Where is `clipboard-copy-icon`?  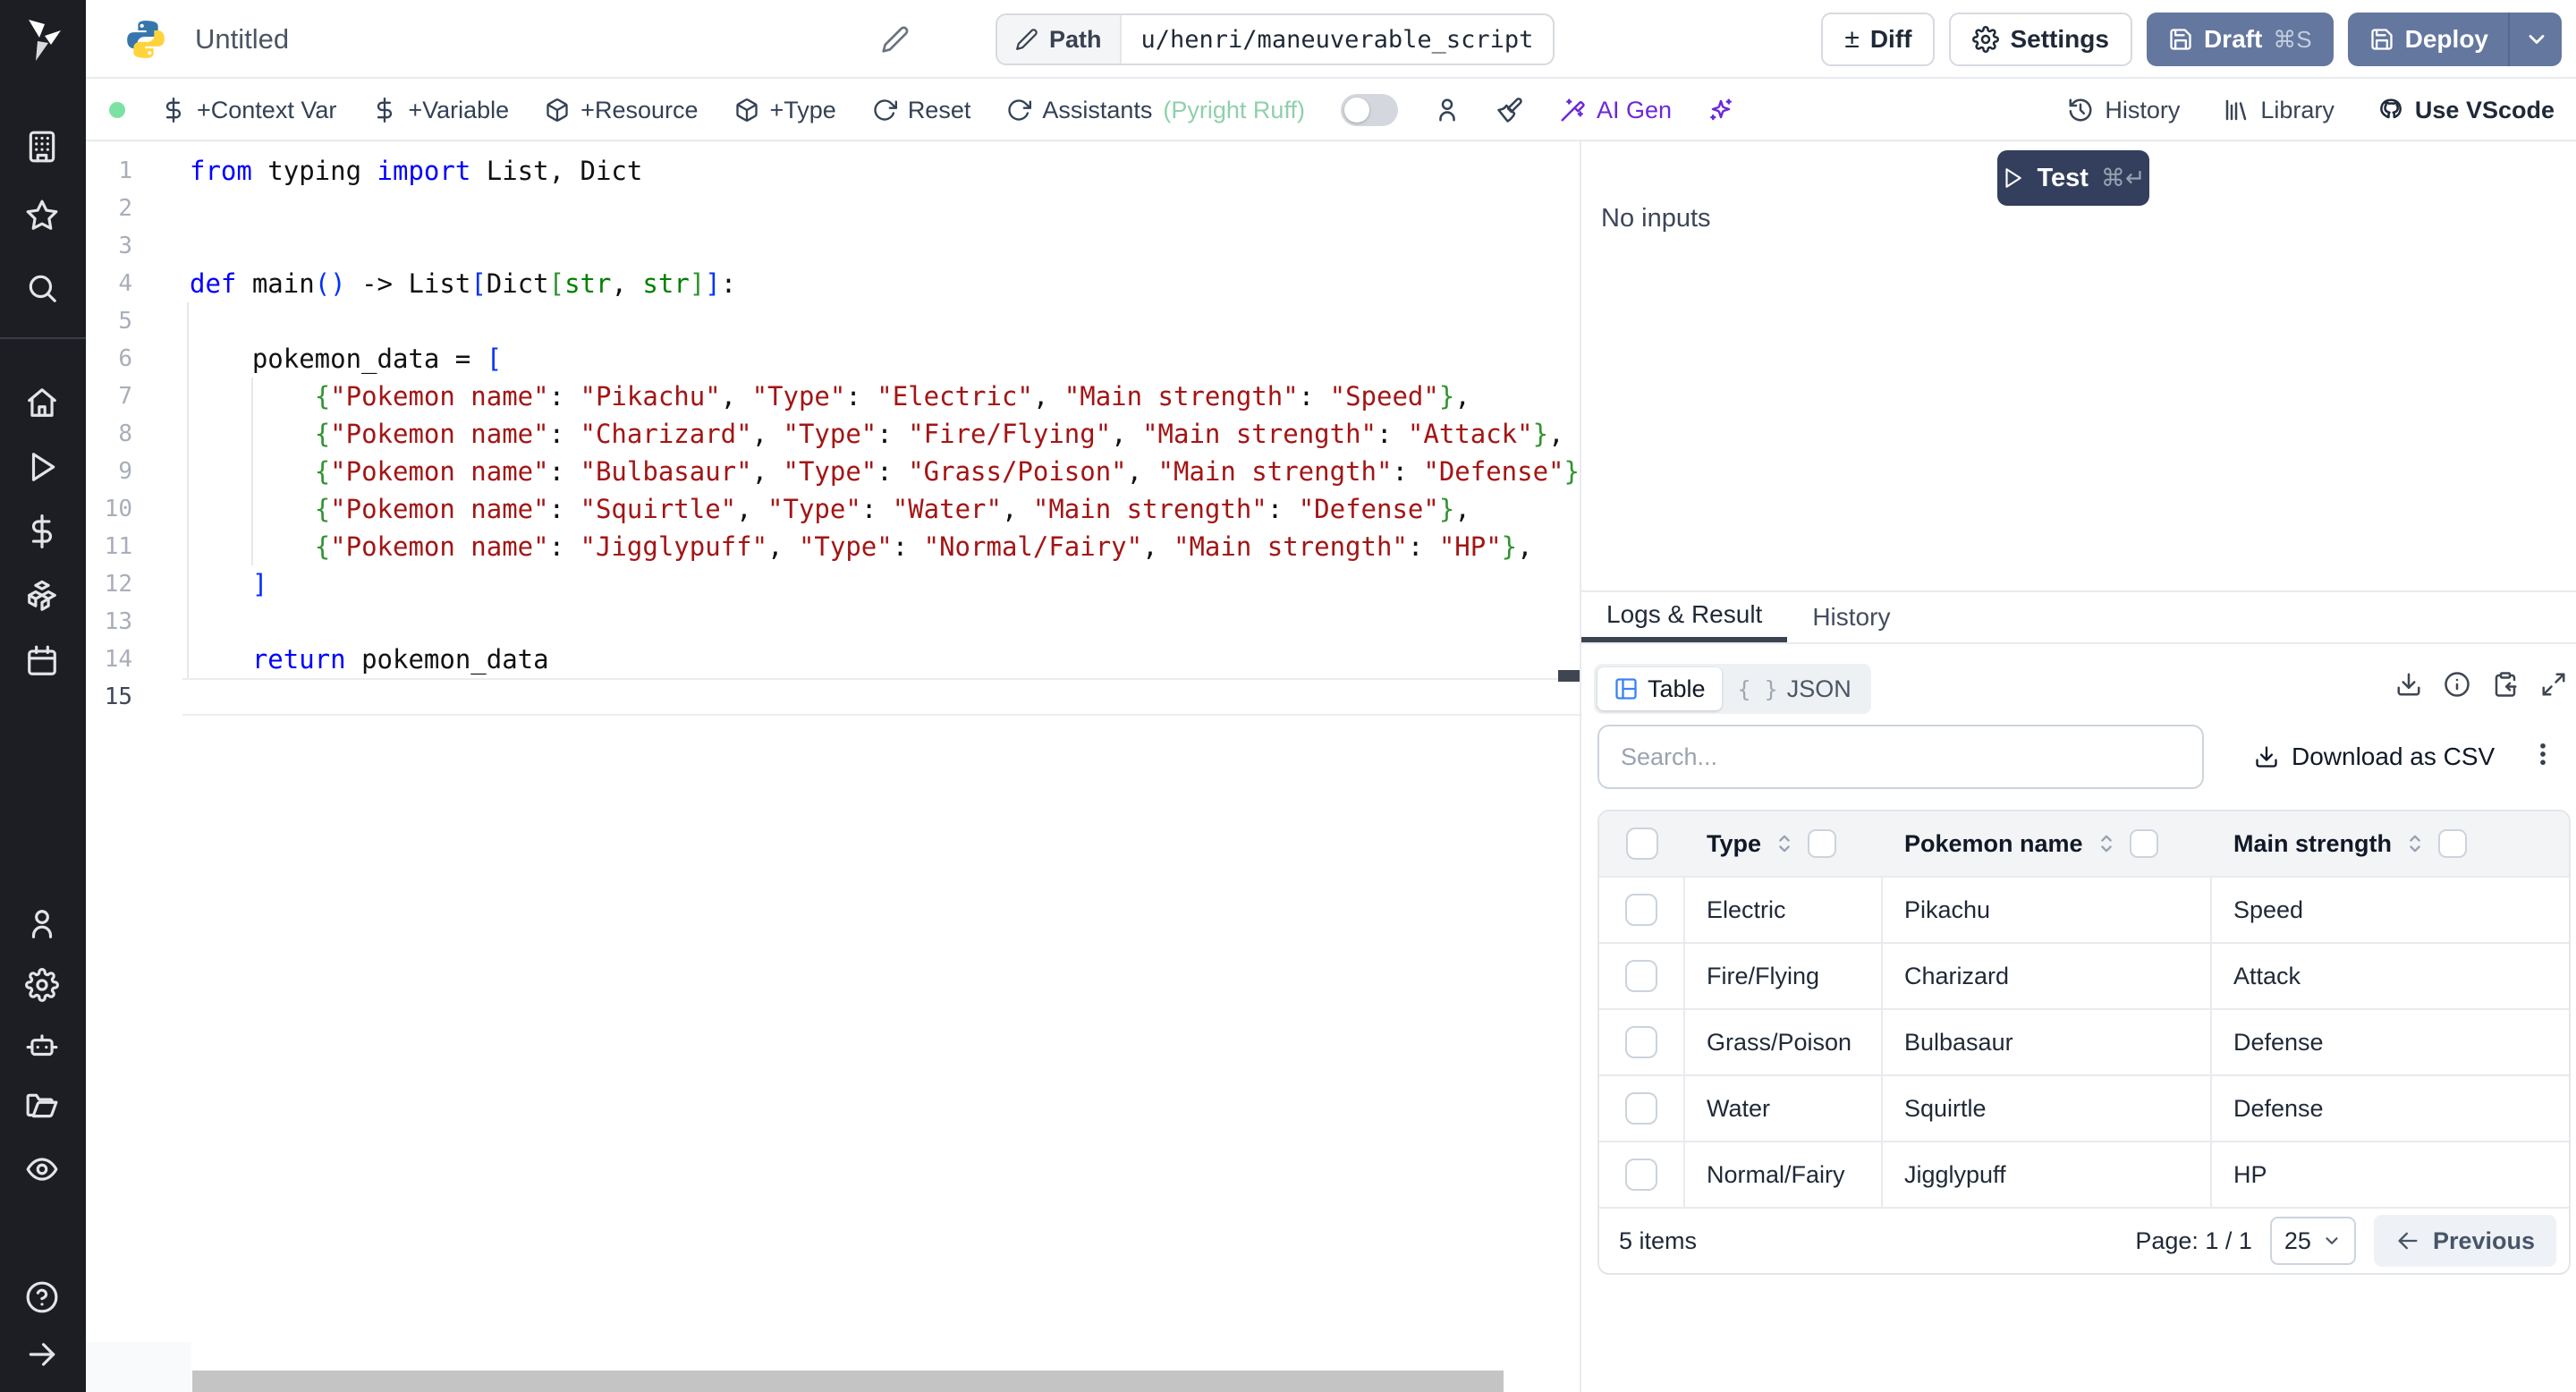
clipboard-copy-icon is located at coordinates (2505, 684).